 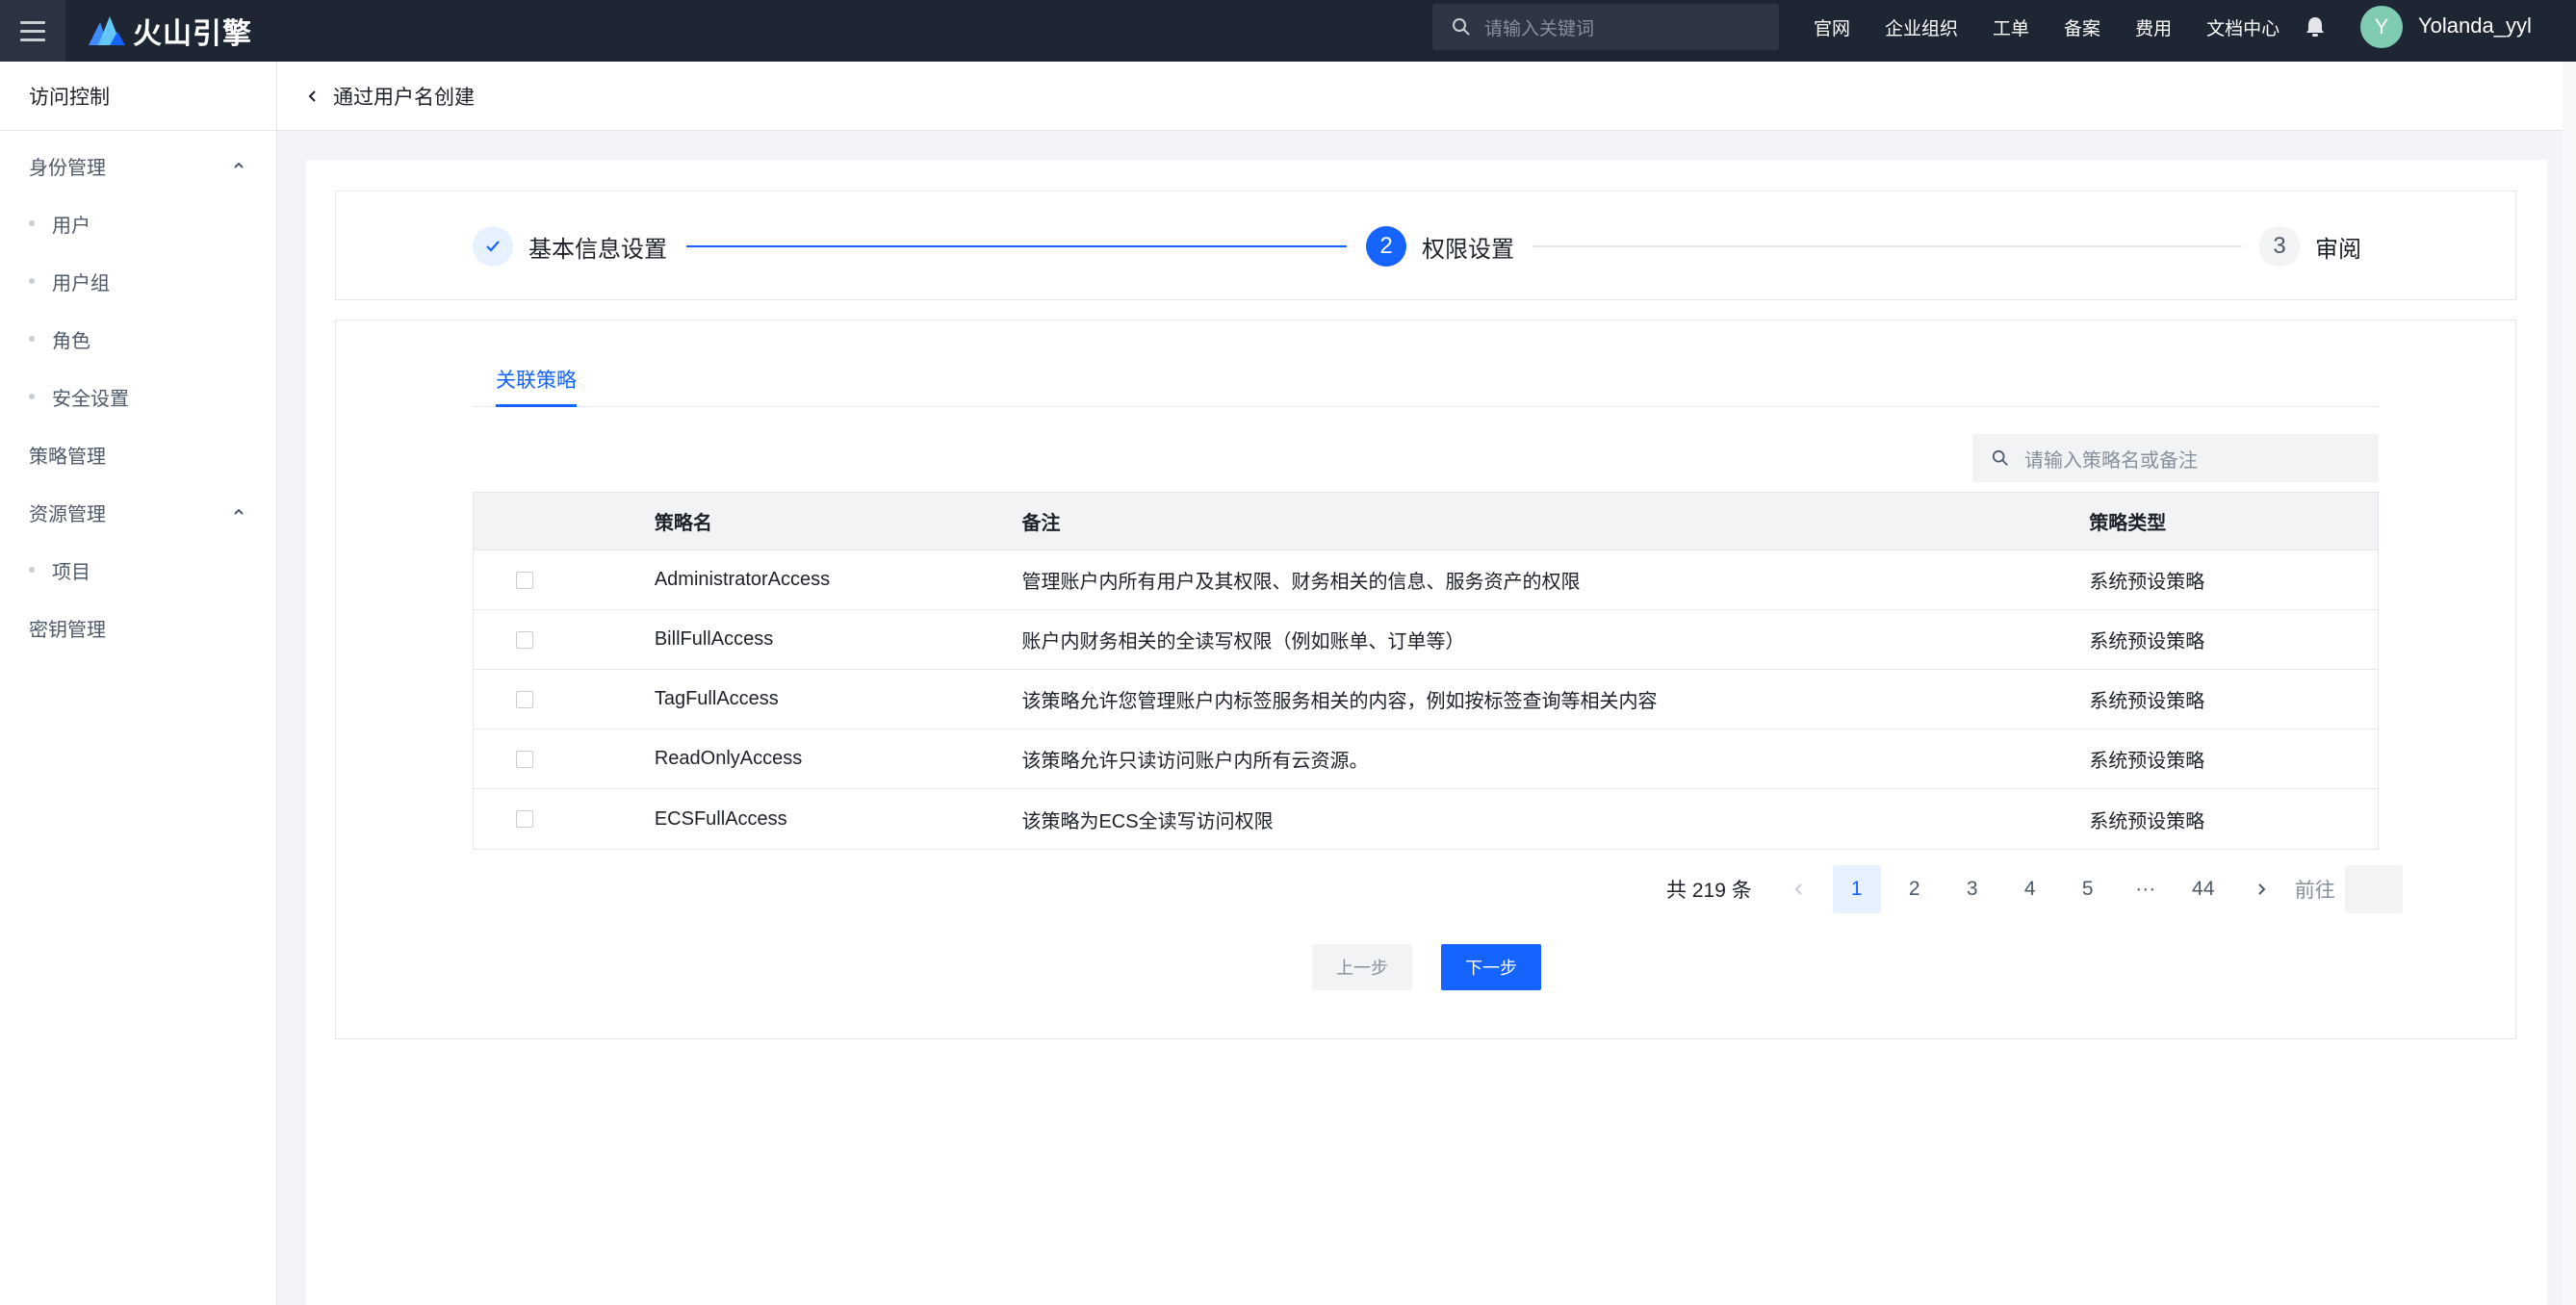 What do you see at coordinates (67, 457) in the screenshot?
I see `sidebar-group-label: 策略管理` at bounding box center [67, 457].